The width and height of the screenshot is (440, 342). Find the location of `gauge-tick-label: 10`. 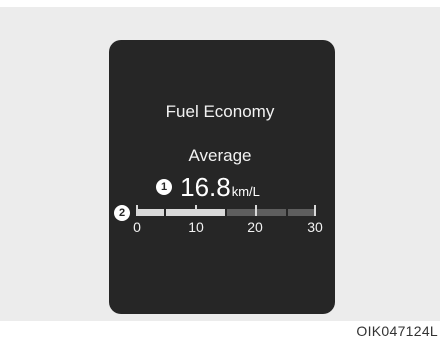

gauge-tick-label: 10 is located at coordinates (196, 227).